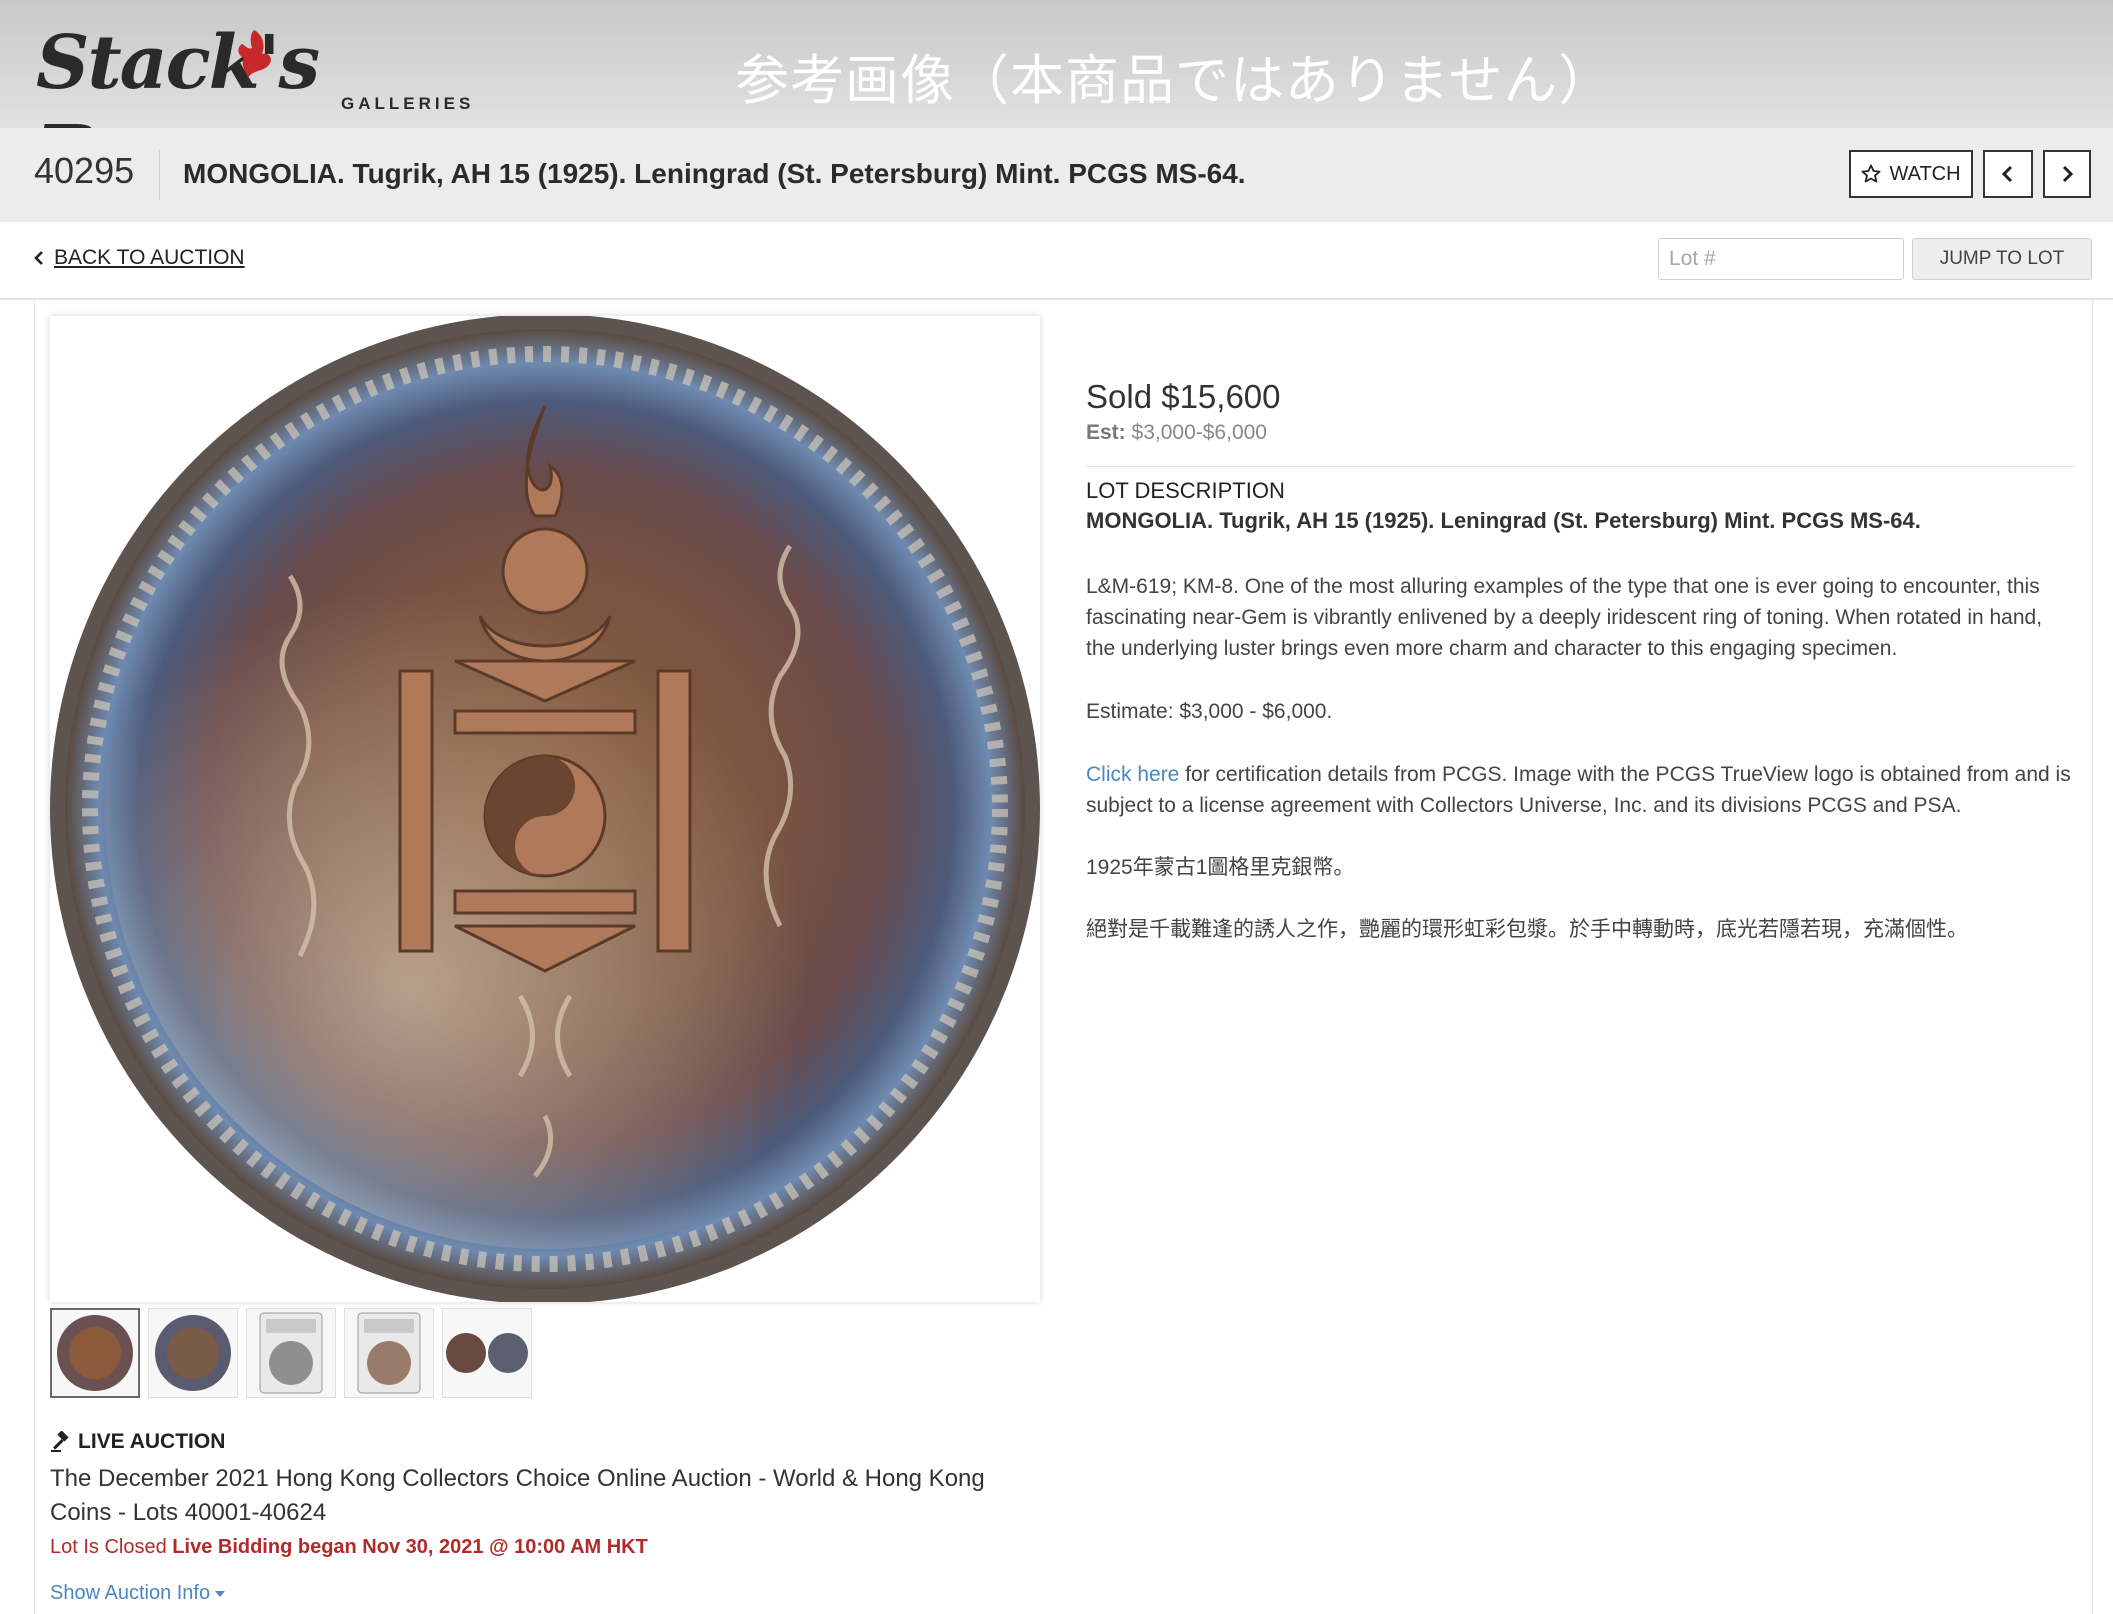 The width and height of the screenshot is (2113, 1614). Describe the element at coordinates (1220, 867) in the screenshot. I see `chinese-title-paragraph: 1925年蒙古1圖格里克銀幣。` at that location.